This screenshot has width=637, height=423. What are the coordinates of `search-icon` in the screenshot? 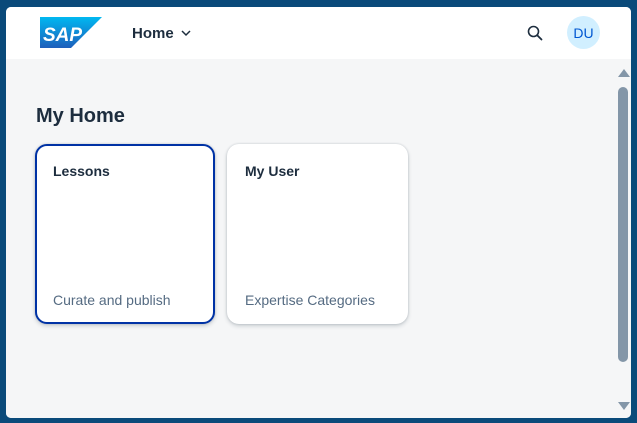 It's located at (535, 33).